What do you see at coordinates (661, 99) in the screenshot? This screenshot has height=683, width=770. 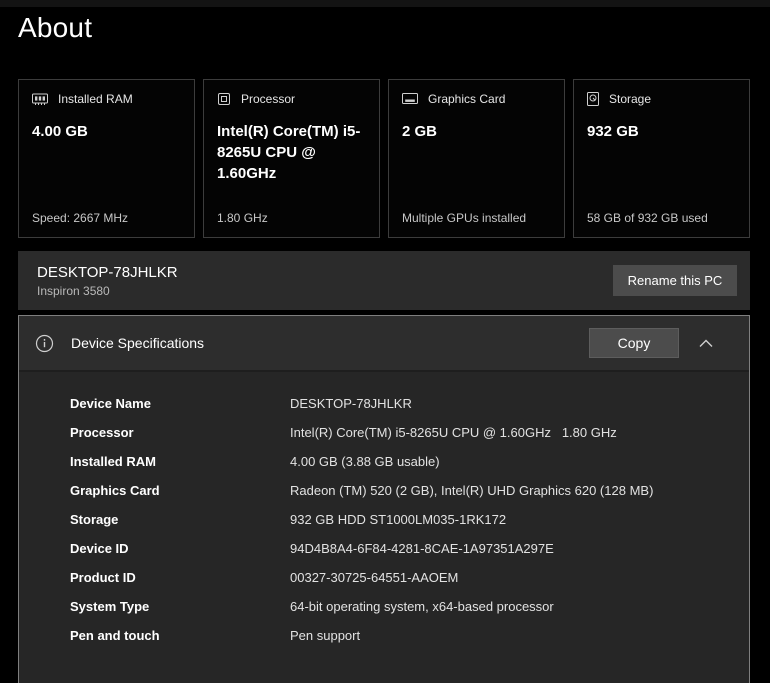 I see `card-header: Storage` at bounding box center [661, 99].